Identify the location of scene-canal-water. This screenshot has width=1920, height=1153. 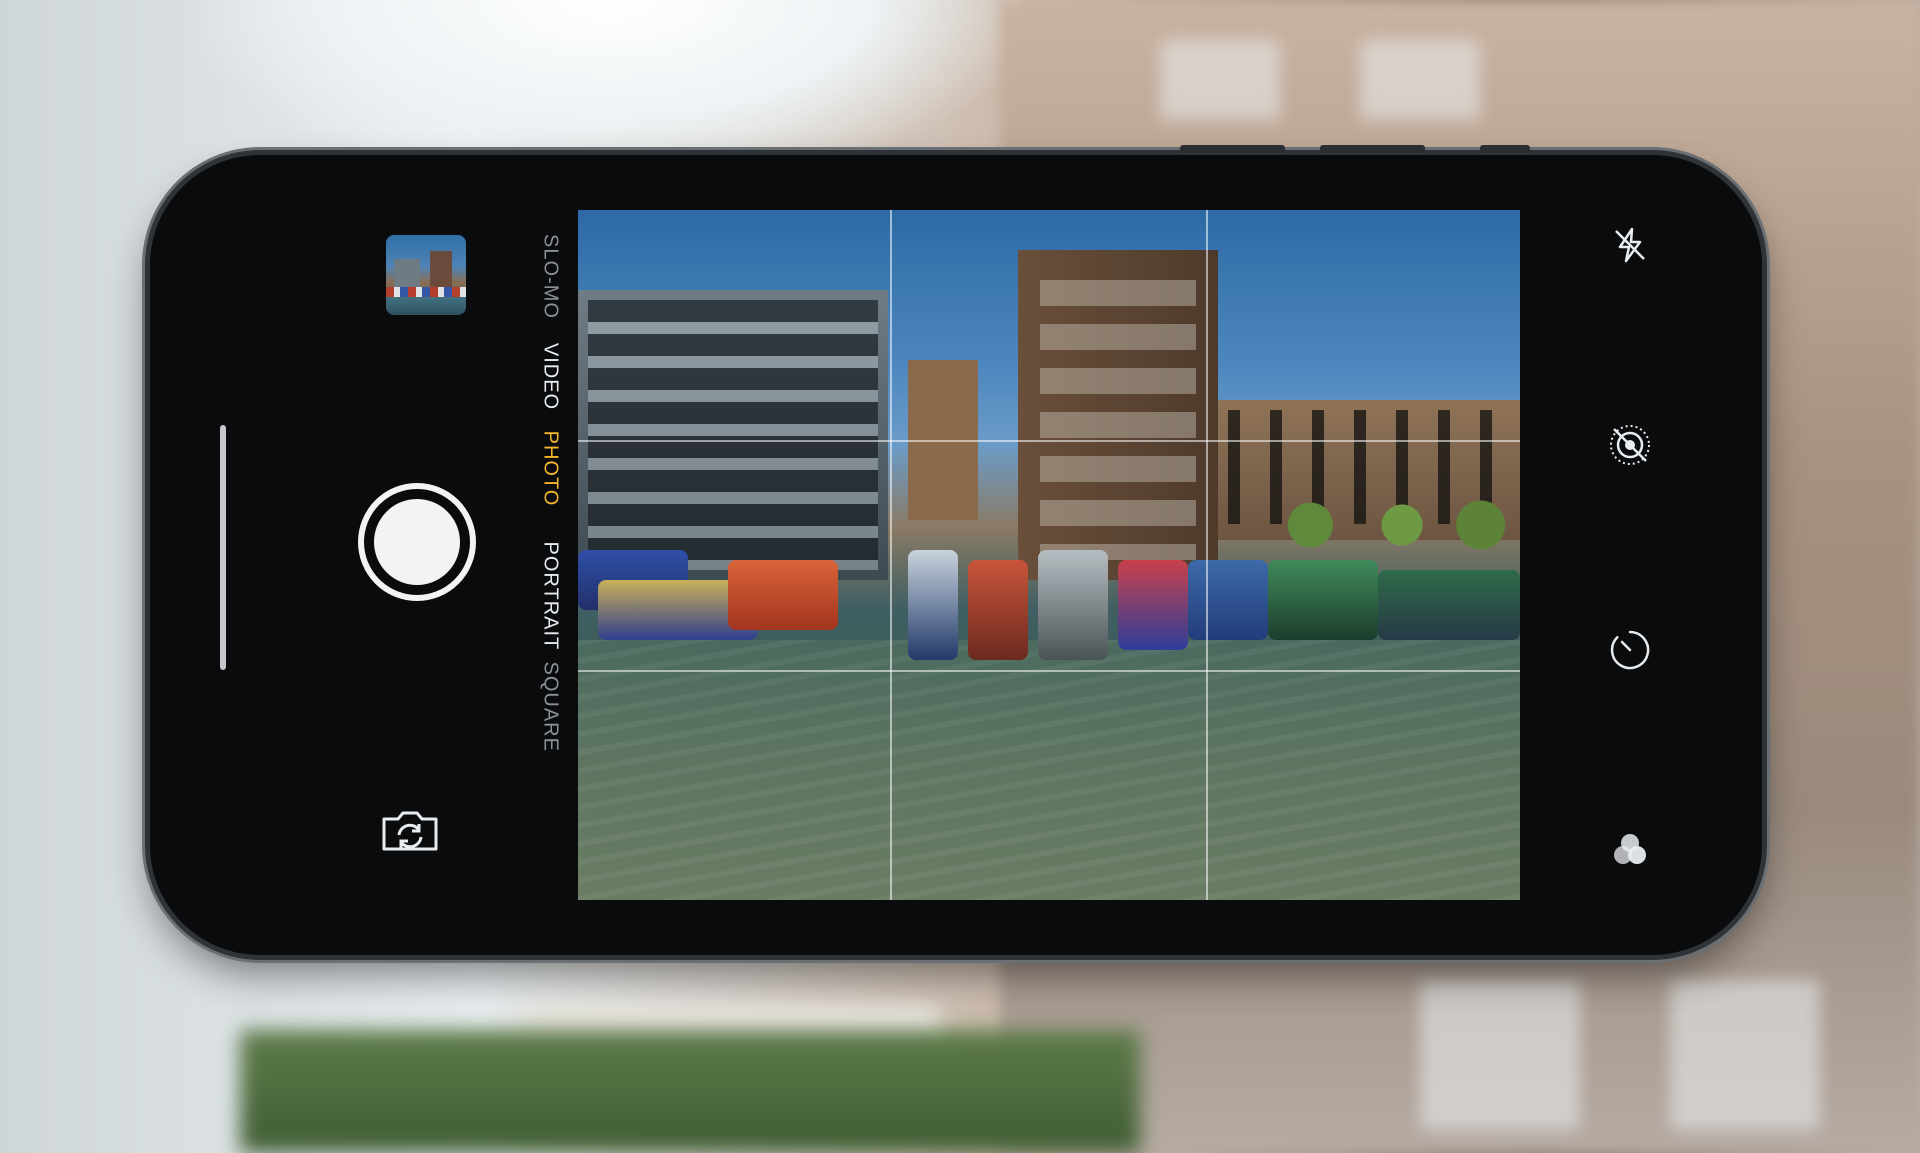
(1049, 770).